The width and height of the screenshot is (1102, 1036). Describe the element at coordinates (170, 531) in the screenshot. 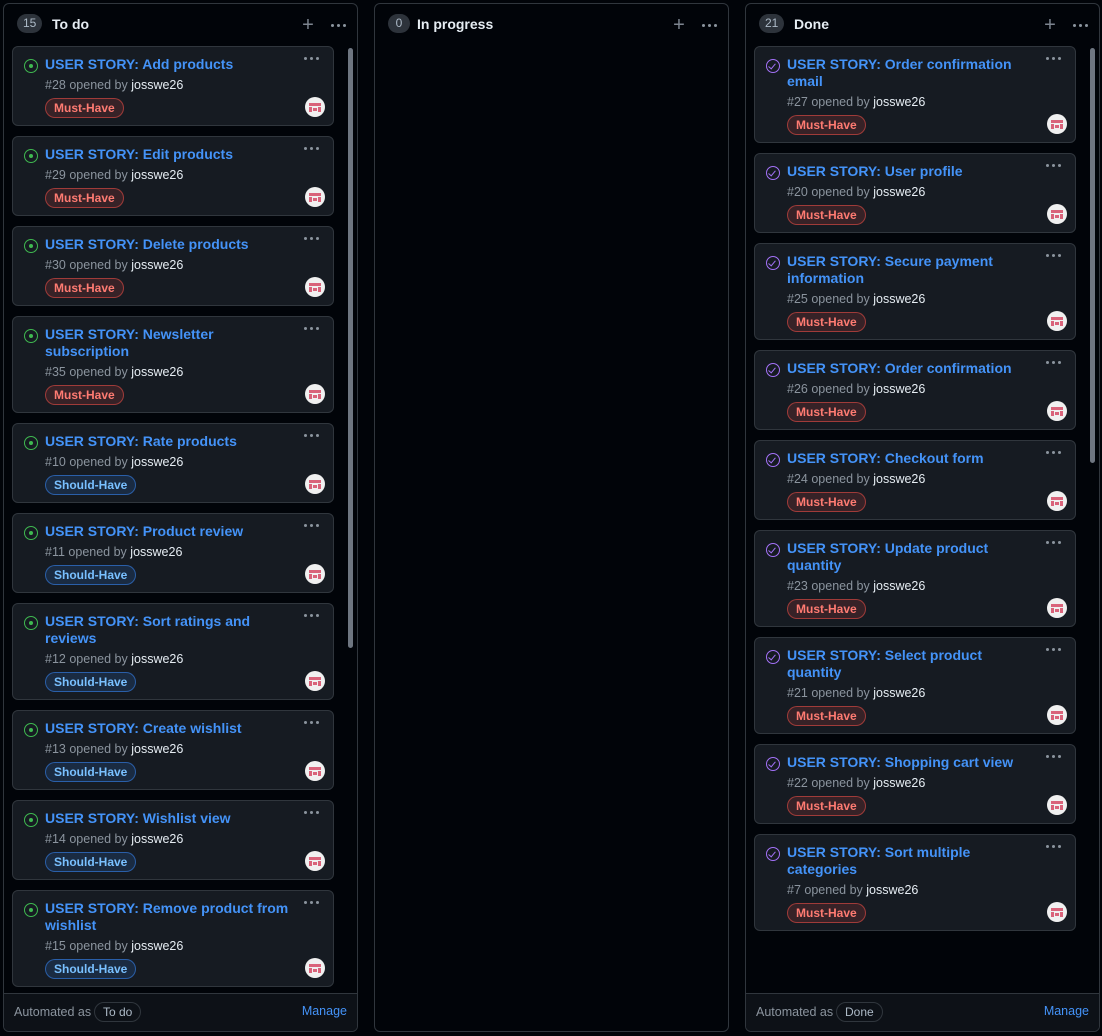

I see `issue-title-link: USER STORY: Product review` at that location.